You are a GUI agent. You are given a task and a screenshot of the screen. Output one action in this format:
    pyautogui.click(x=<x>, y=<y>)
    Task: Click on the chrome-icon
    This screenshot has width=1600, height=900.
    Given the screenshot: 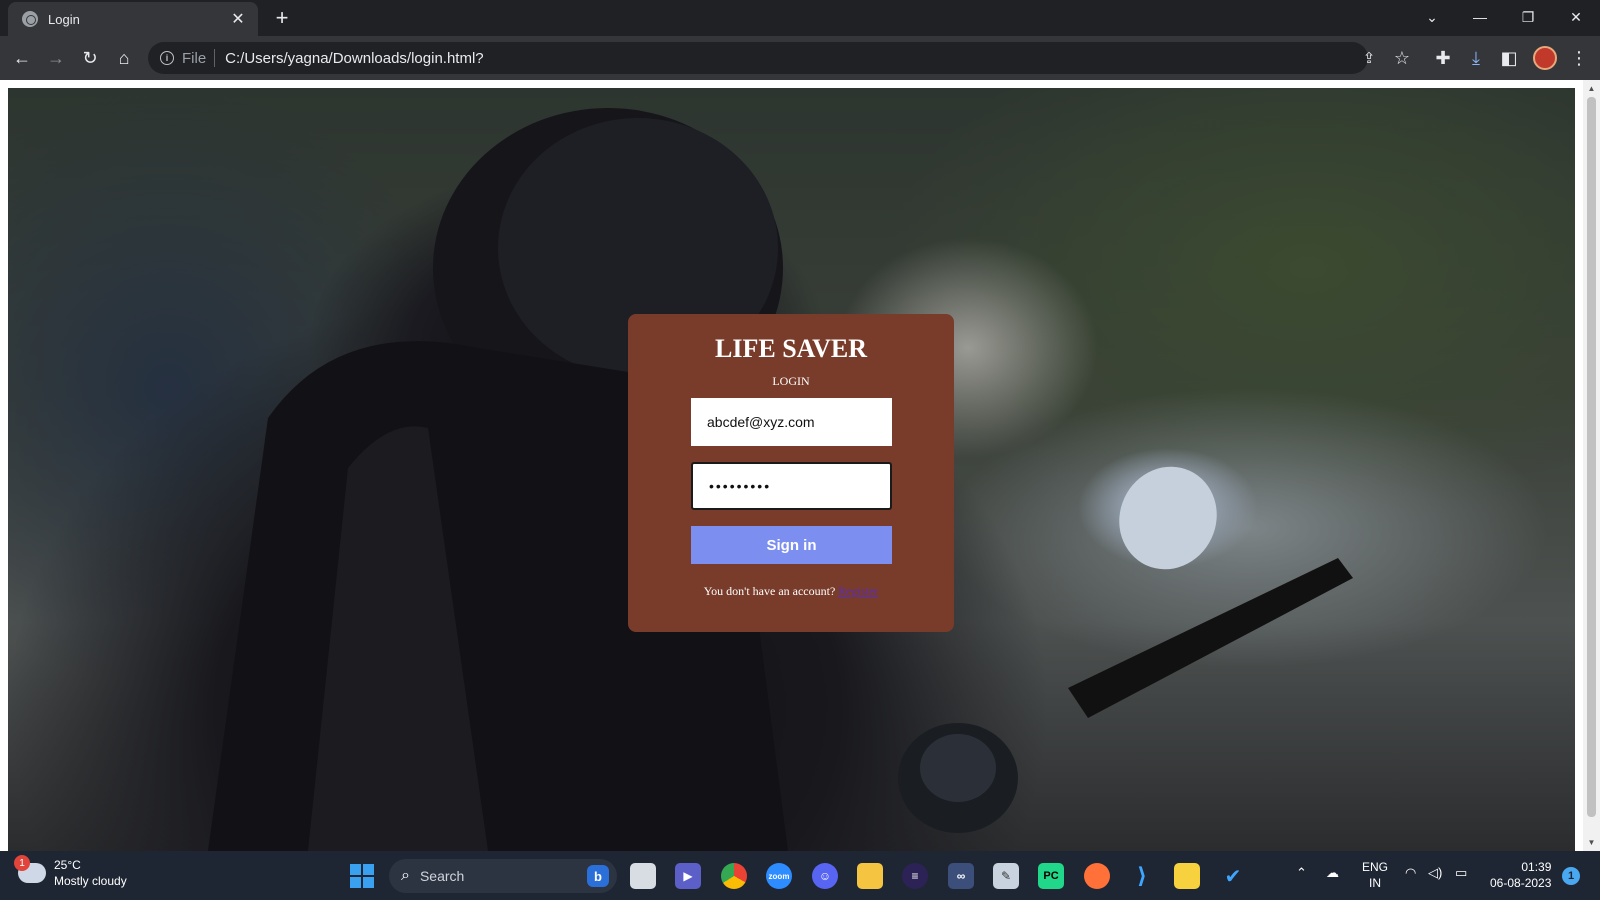 What is the action you would take?
    pyautogui.click(x=734, y=876)
    